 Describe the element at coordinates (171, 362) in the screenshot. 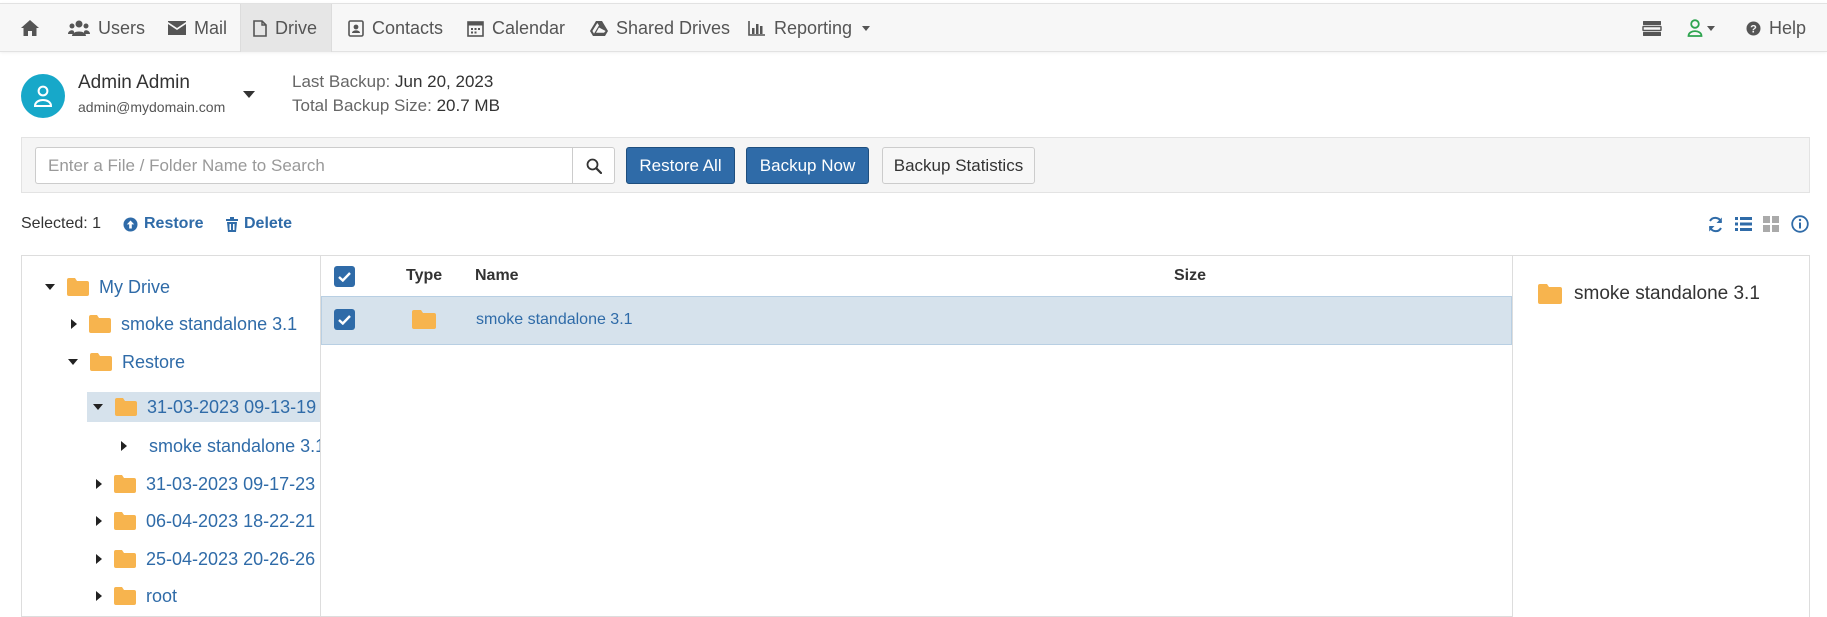

I see `tree-item-restore: Restore` at that location.